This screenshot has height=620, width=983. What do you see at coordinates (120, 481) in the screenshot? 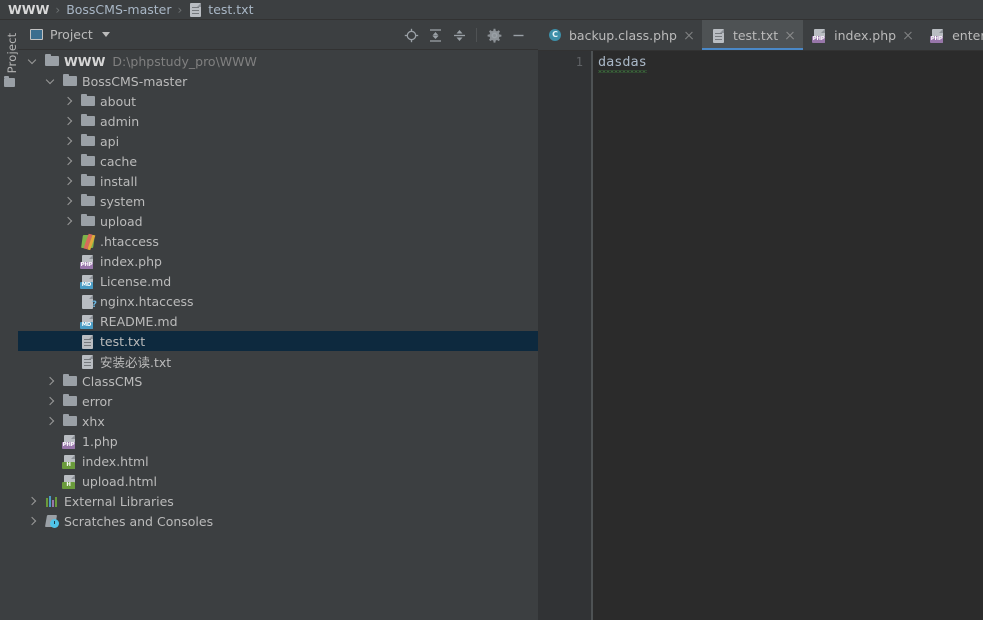
I see `tree-row-label: upload.html` at bounding box center [120, 481].